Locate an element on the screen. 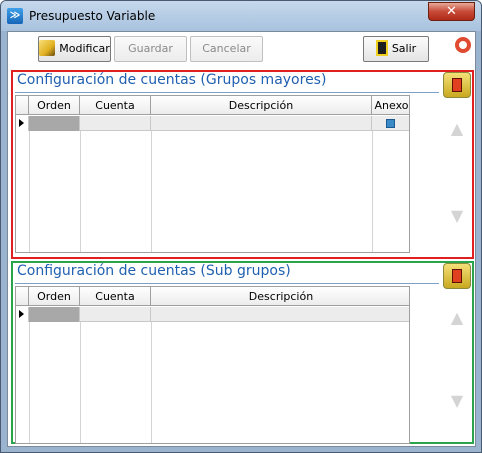 This screenshot has width=482, height=453. guardar-button: Guardar is located at coordinates (150, 49).